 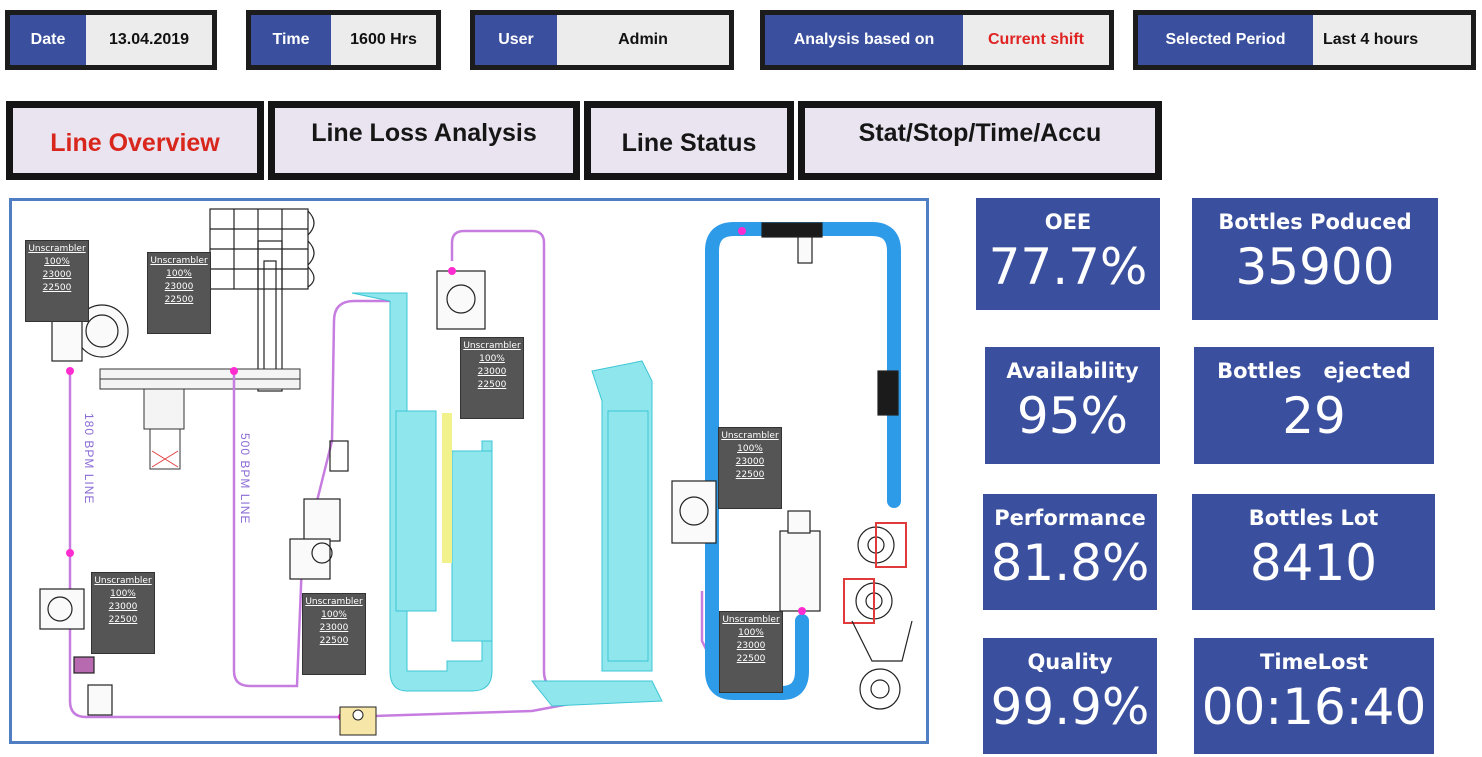 I want to click on kpi-bottles-produced: Bottles Poduced 35900, so click(x=1315, y=259).